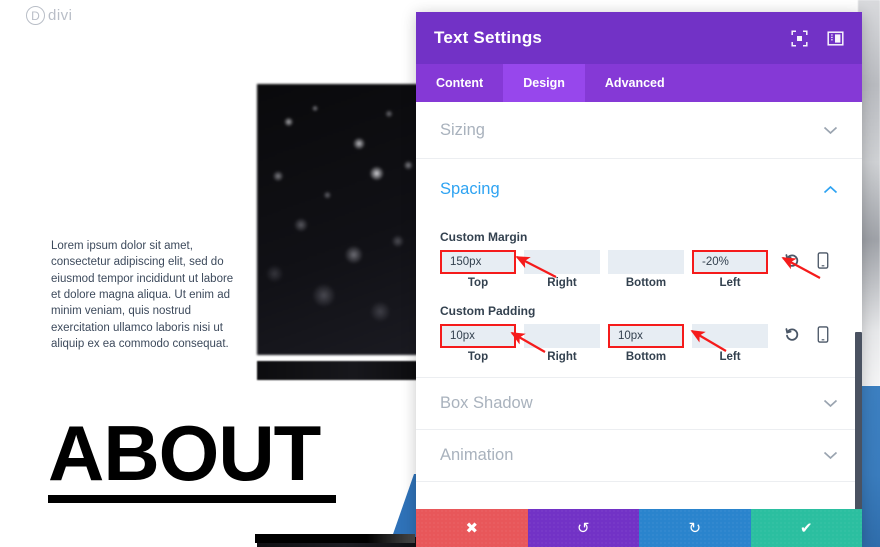 The width and height of the screenshot is (880, 547). Describe the element at coordinates (459, 83) in the screenshot. I see `tab-content: Content` at that location.